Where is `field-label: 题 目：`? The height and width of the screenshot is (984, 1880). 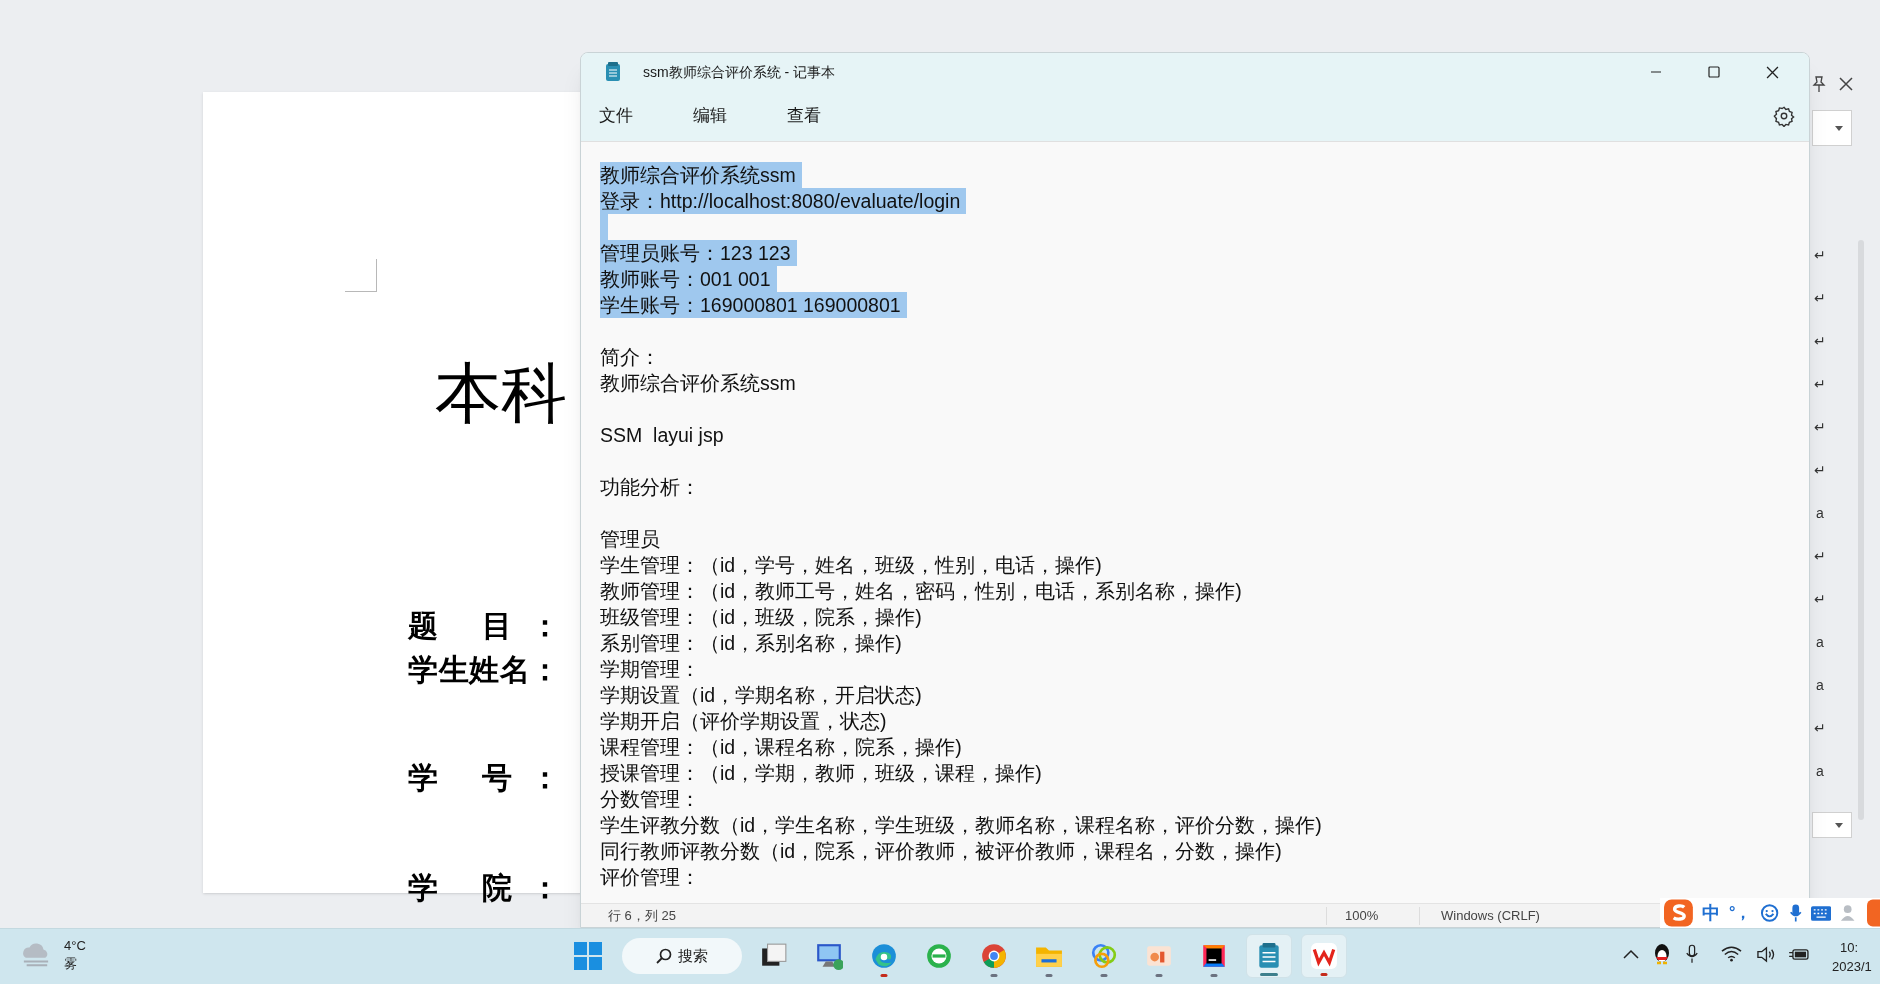
field-label: 题 目： is located at coordinates (484, 626).